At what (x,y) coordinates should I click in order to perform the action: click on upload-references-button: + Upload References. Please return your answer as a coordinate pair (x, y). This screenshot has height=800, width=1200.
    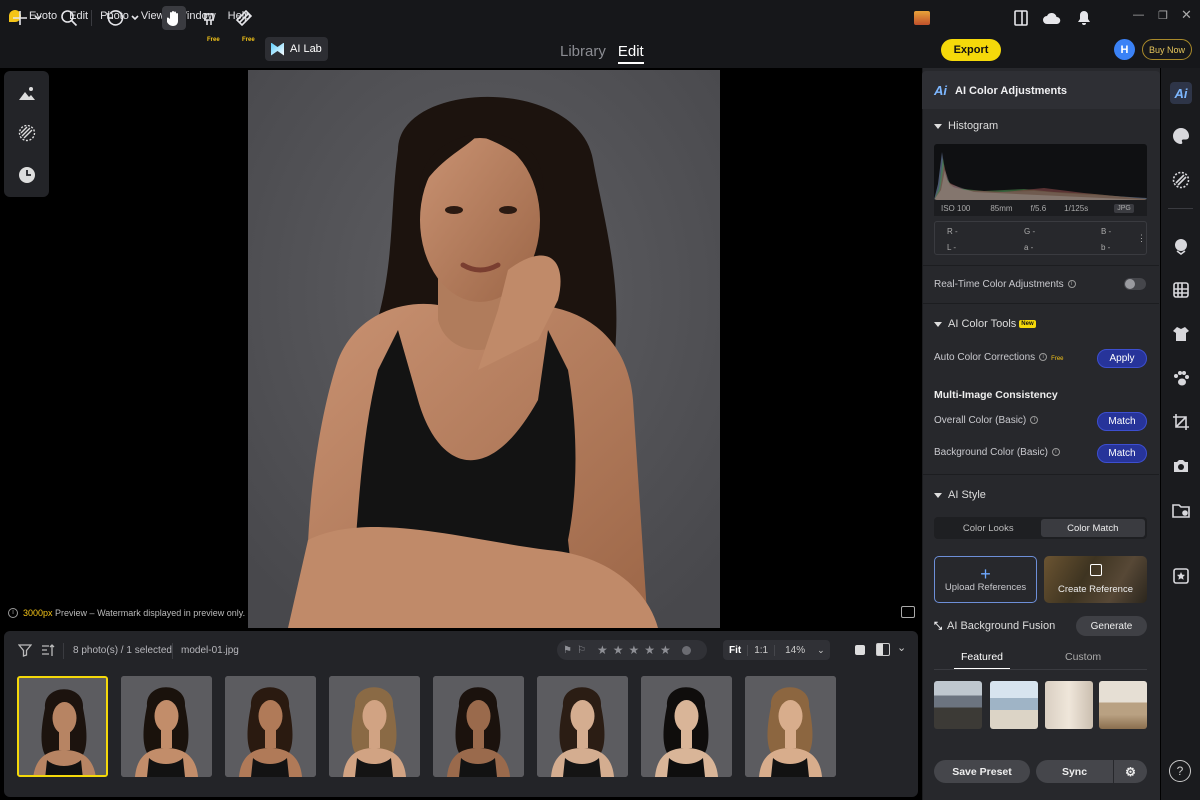
    Looking at the image, I should click on (985, 579).